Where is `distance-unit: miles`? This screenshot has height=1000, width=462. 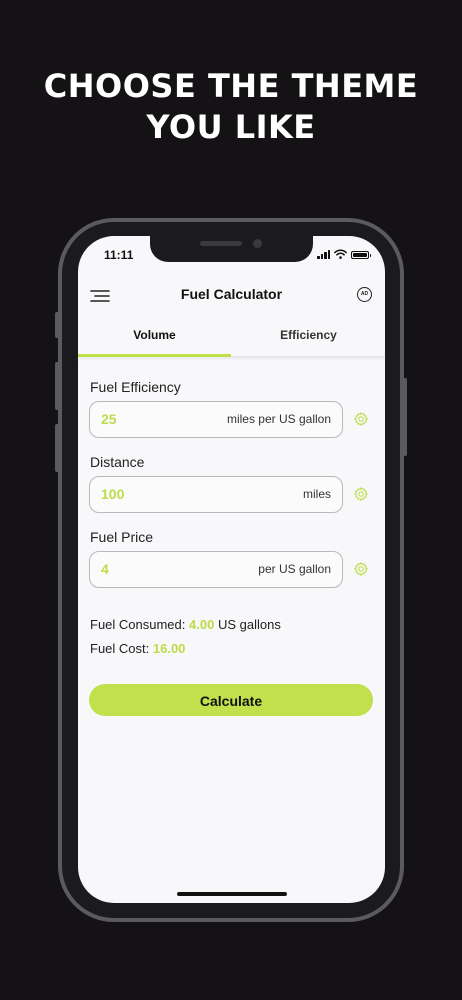
distance-unit: miles is located at coordinates (316, 494).